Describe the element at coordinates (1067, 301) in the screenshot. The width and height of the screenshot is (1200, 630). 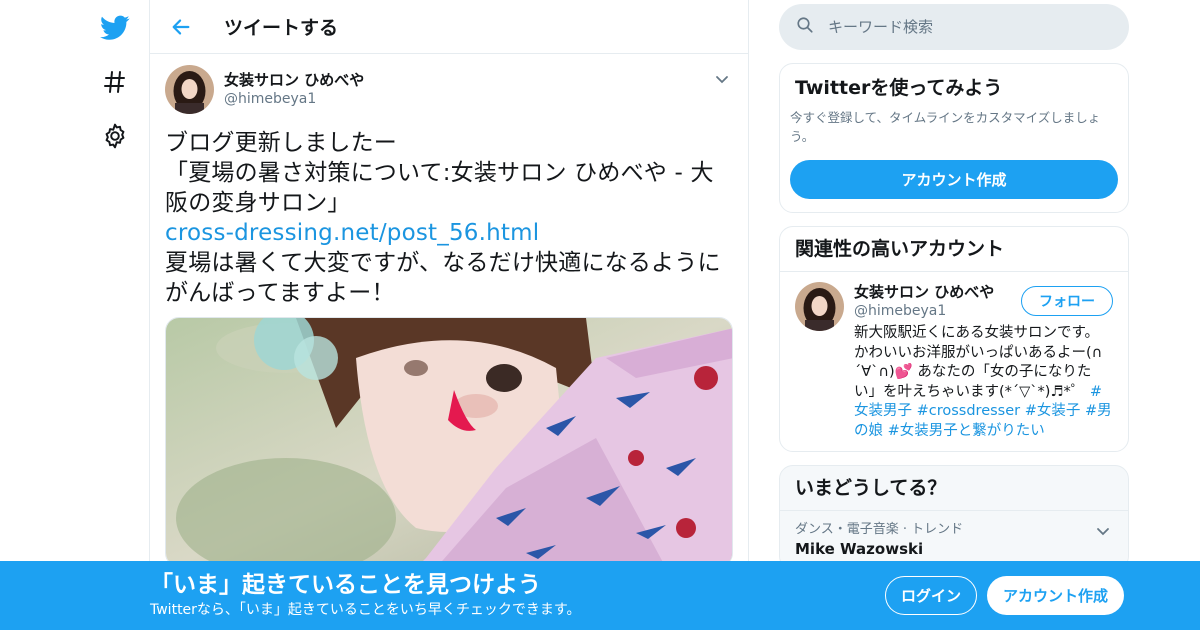
I see `follow-button: フォロー` at that location.